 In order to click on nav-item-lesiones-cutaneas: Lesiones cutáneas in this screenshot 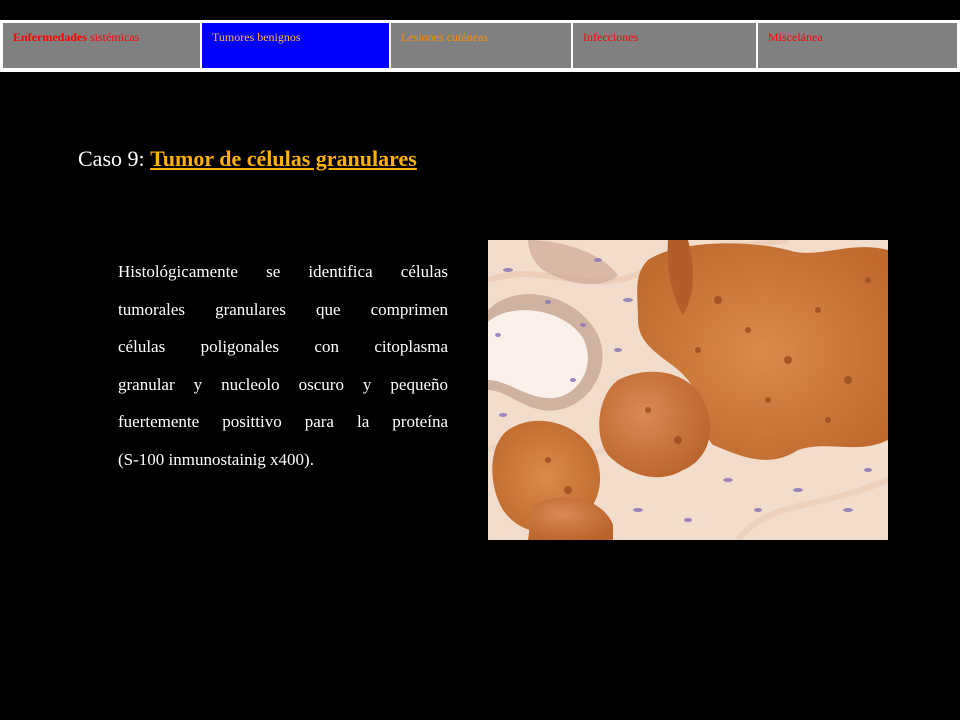, I will do `click(481, 45)`.